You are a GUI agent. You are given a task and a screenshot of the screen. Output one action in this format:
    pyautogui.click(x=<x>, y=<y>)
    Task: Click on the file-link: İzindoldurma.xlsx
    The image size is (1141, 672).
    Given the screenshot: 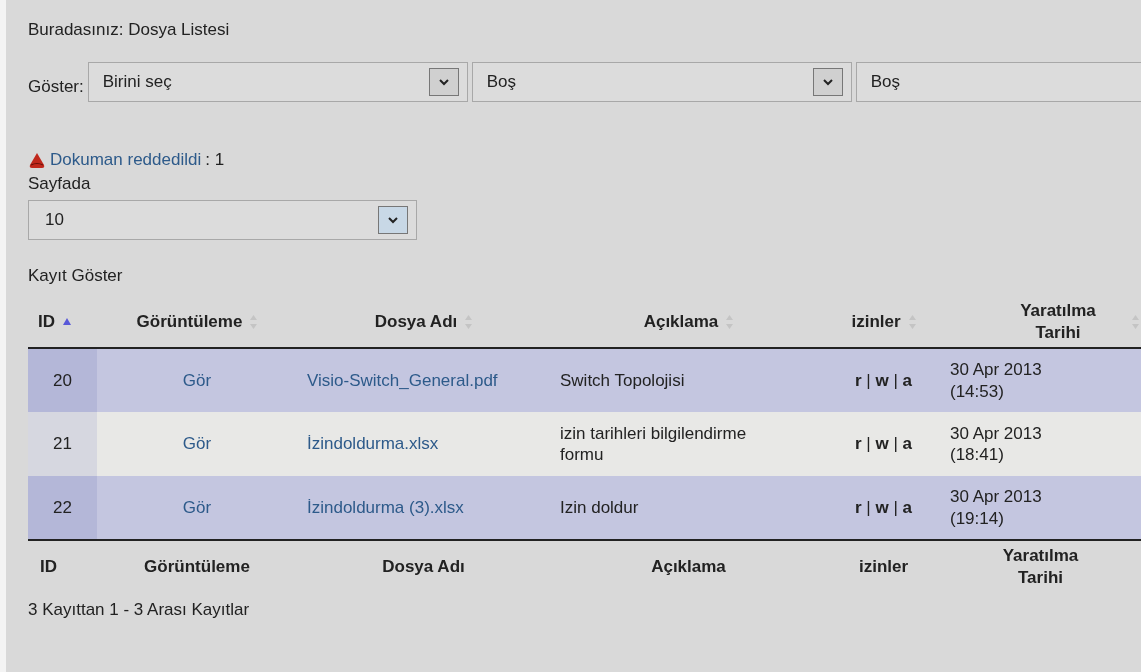 What is the action you would take?
    pyautogui.click(x=373, y=444)
    